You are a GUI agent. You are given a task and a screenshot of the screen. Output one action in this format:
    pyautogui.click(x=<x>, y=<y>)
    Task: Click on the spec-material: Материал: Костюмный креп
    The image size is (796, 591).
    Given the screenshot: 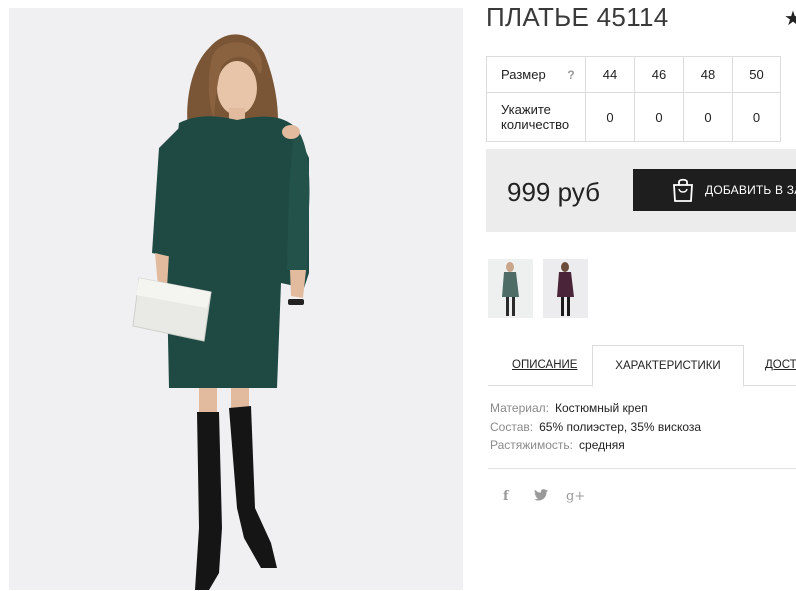 What is the action you would take?
    pyautogui.click(x=569, y=408)
    